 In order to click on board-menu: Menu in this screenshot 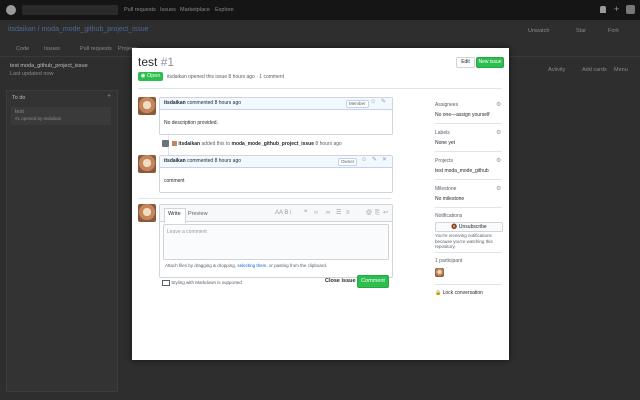, I will do `click(621, 70)`.